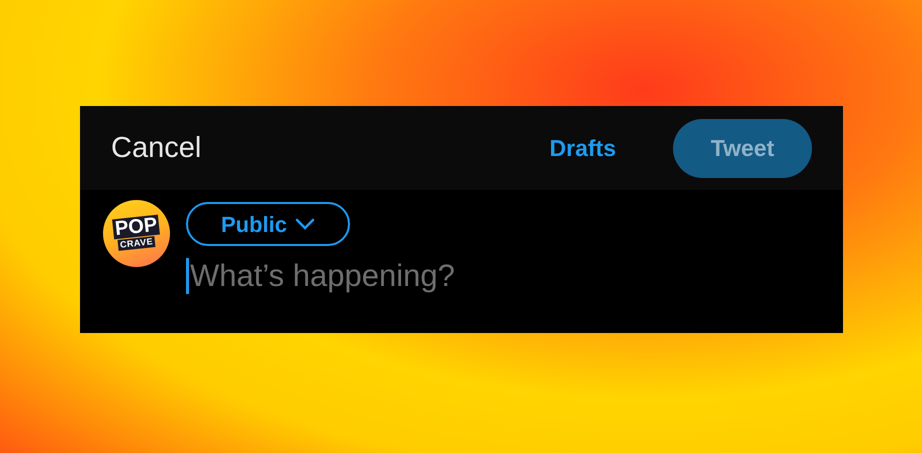 The image size is (922, 453). What do you see at coordinates (583, 148) in the screenshot?
I see `drafts-link: Drafts` at bounding box center [583, 148].